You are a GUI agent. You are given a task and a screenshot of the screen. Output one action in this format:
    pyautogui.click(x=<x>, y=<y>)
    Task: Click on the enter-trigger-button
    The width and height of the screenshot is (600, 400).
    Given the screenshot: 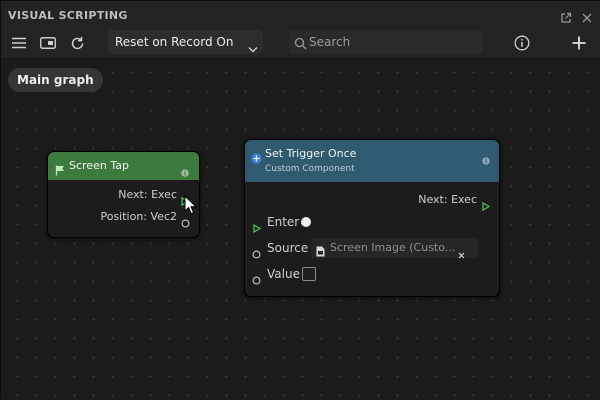 What is the action you would take?
    pyautogui.click(x=306, y=222)
    